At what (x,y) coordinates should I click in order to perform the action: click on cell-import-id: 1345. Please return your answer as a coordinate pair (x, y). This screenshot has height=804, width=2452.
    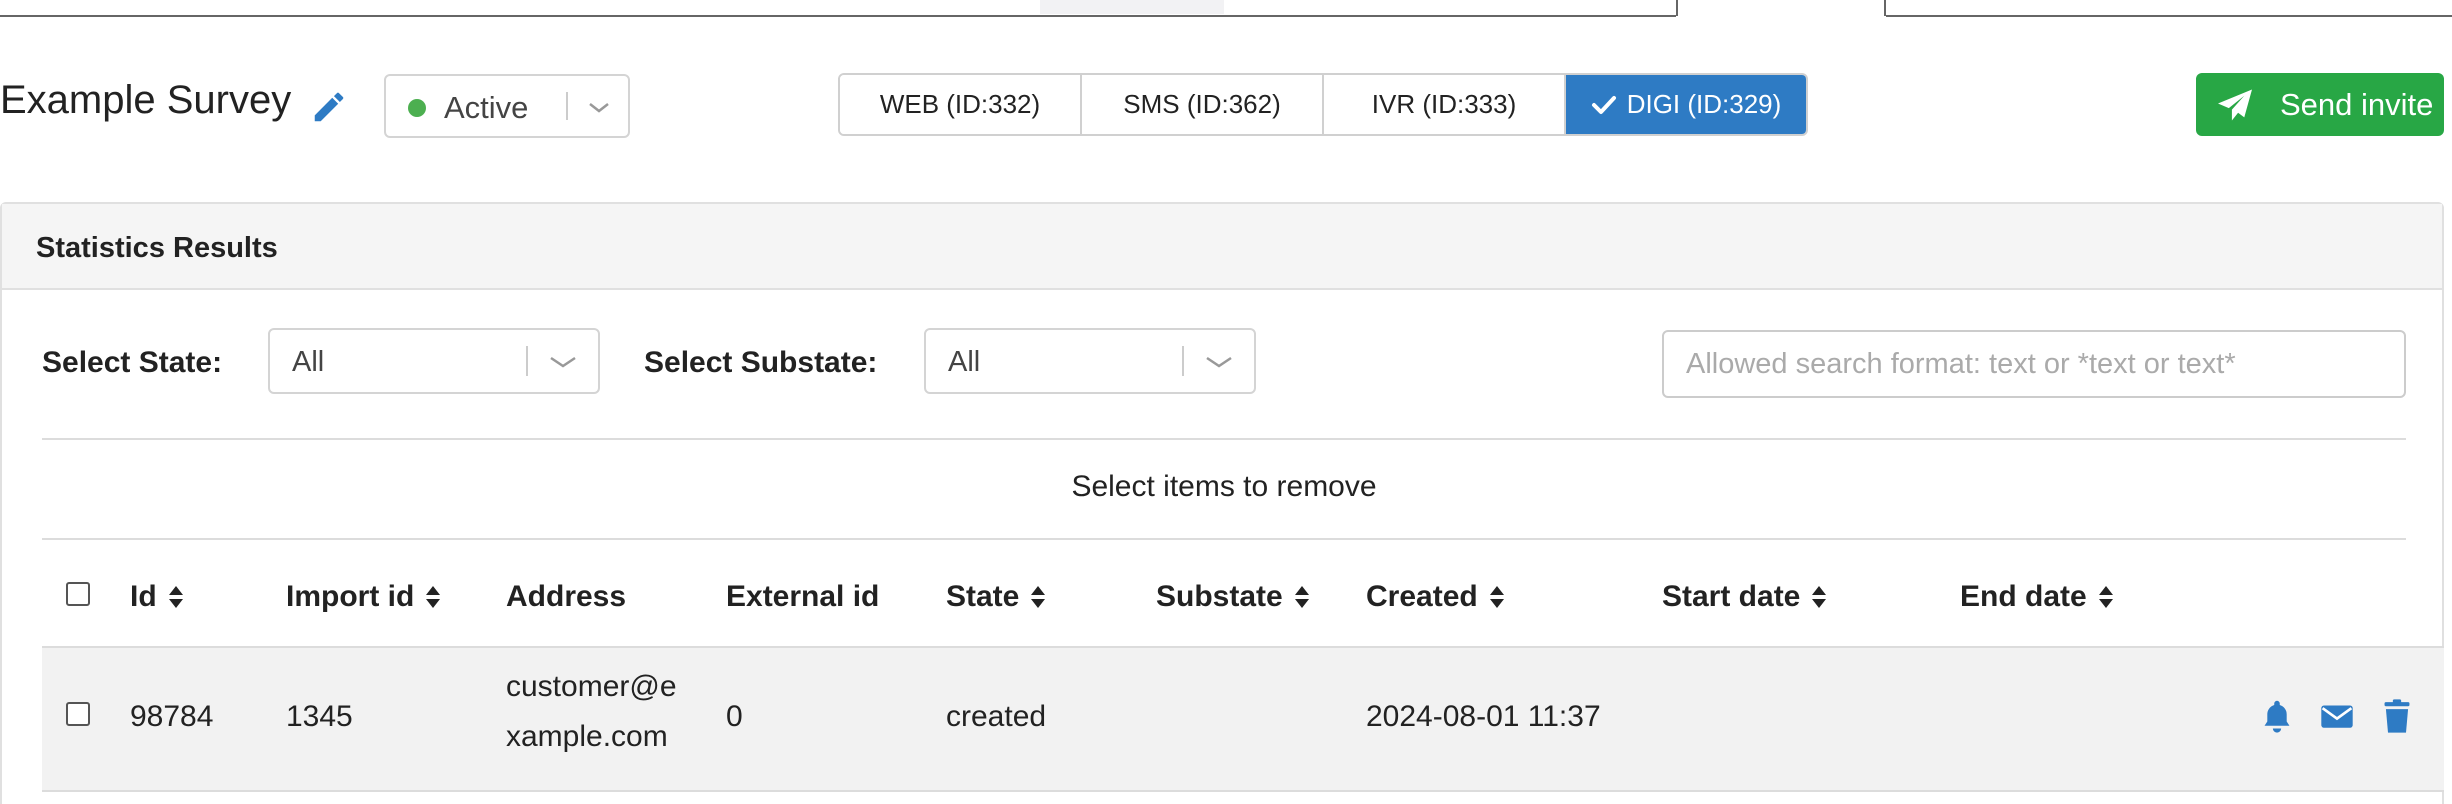
    Looking at the image, I should click on (319, 716).